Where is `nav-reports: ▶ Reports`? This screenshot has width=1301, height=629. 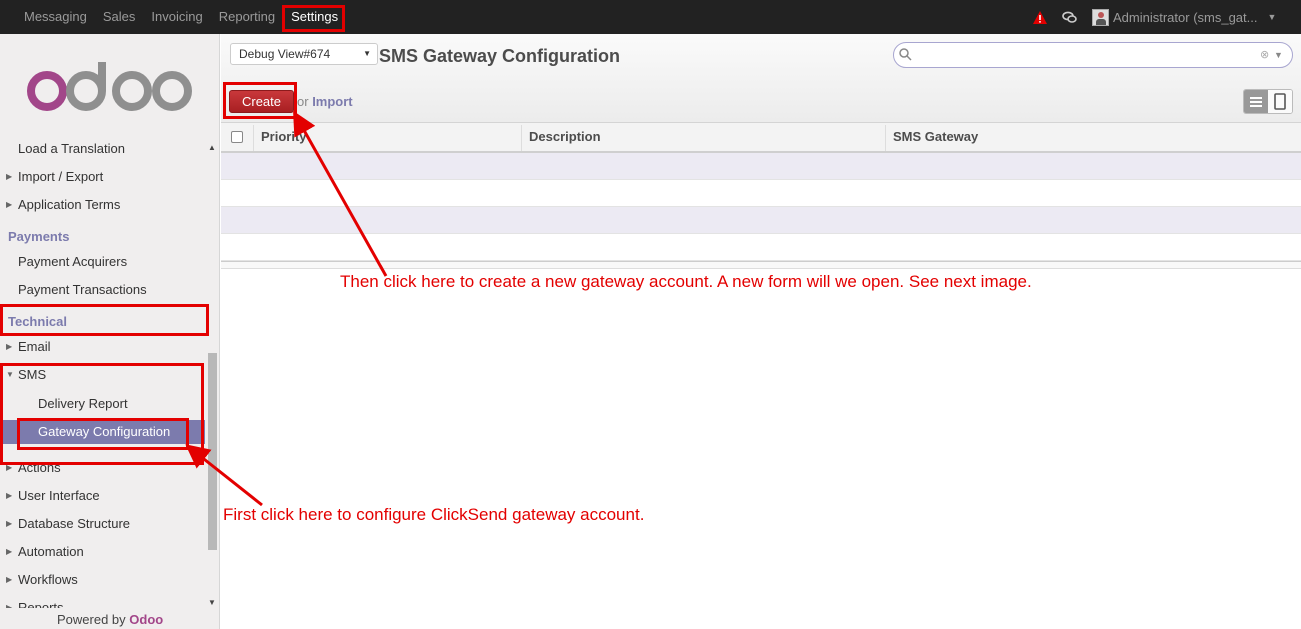
nav-reports: ▶ Reports is located at coordinates (102, 602).